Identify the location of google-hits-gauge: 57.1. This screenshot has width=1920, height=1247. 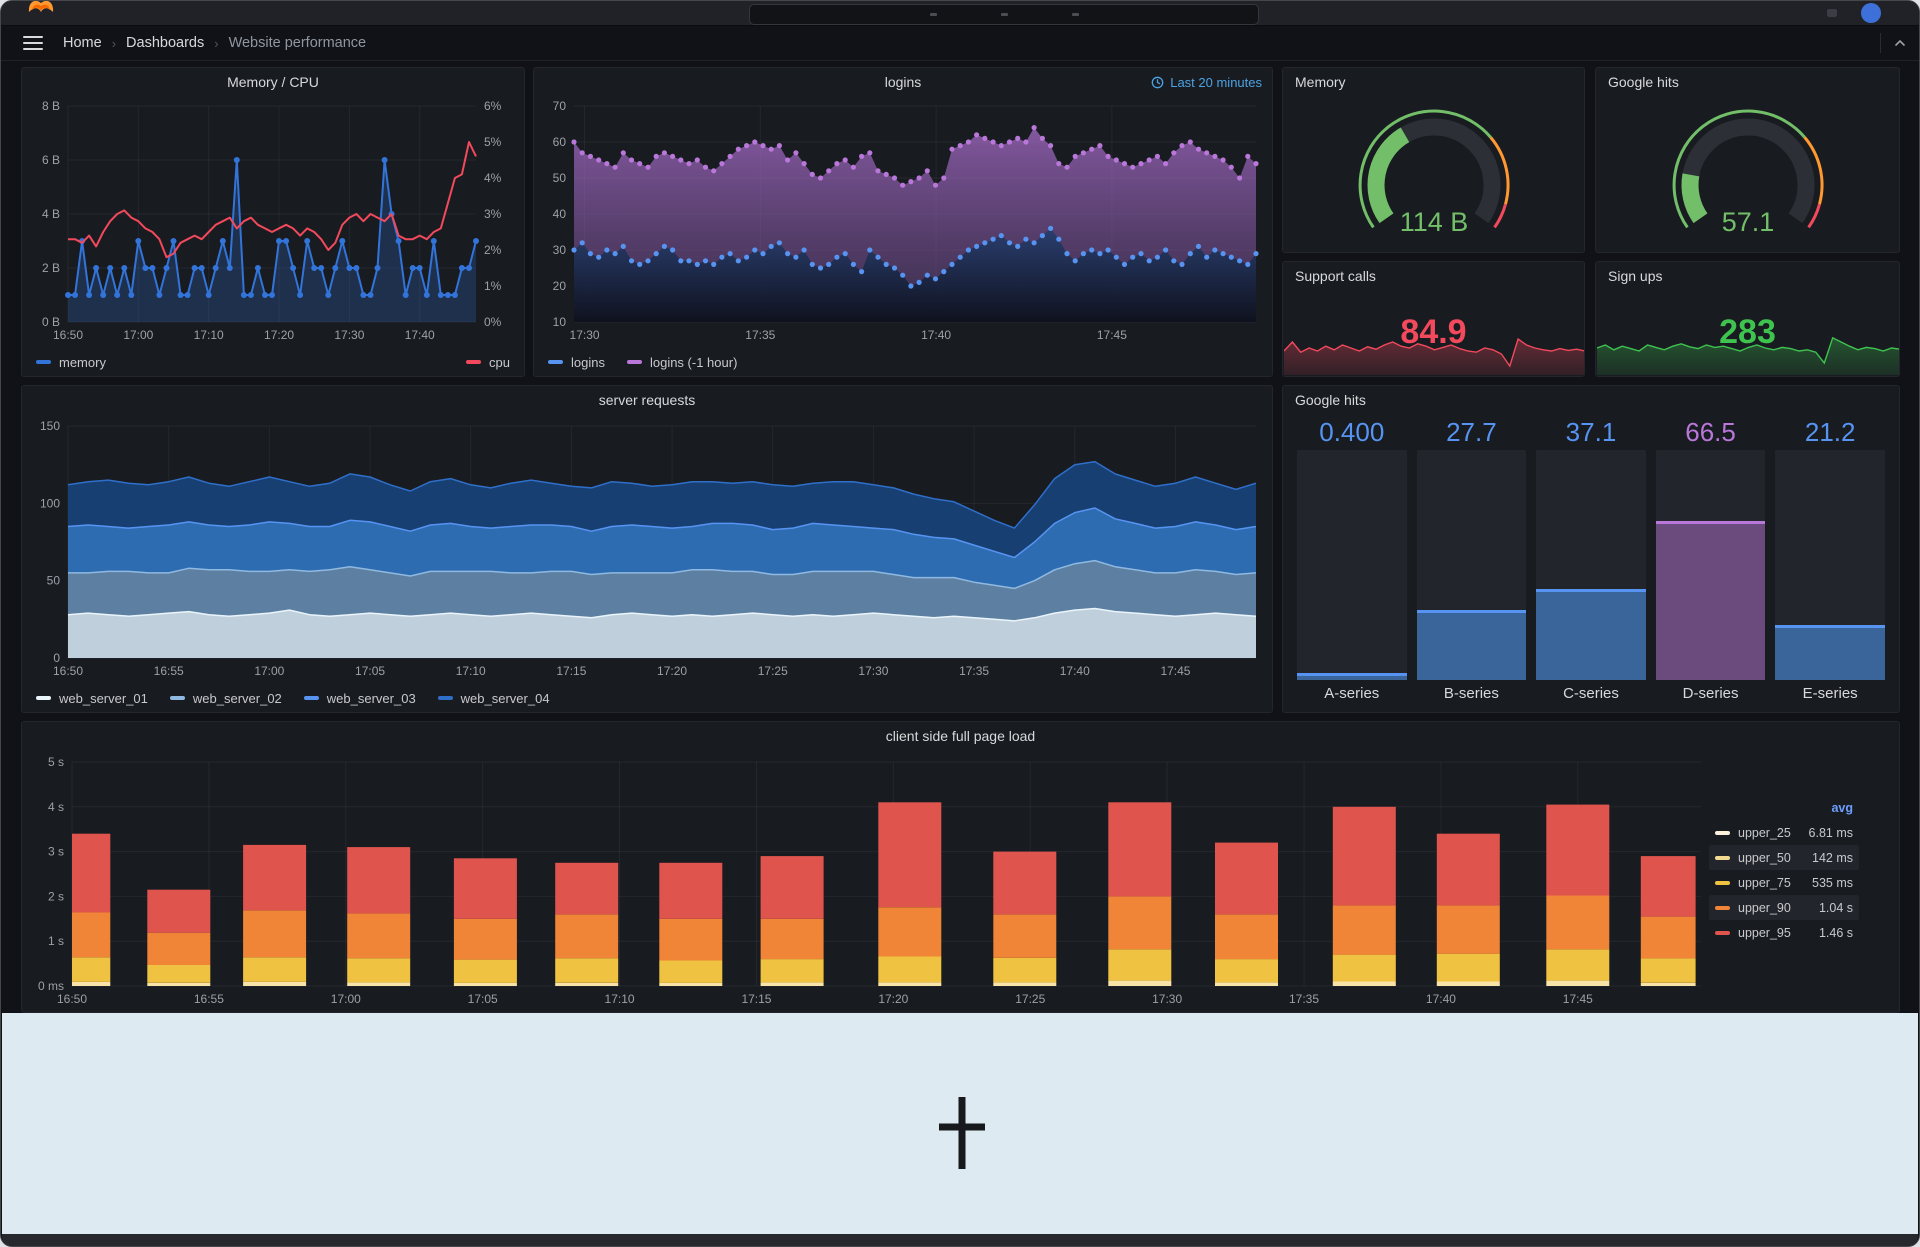
(1747, 174).